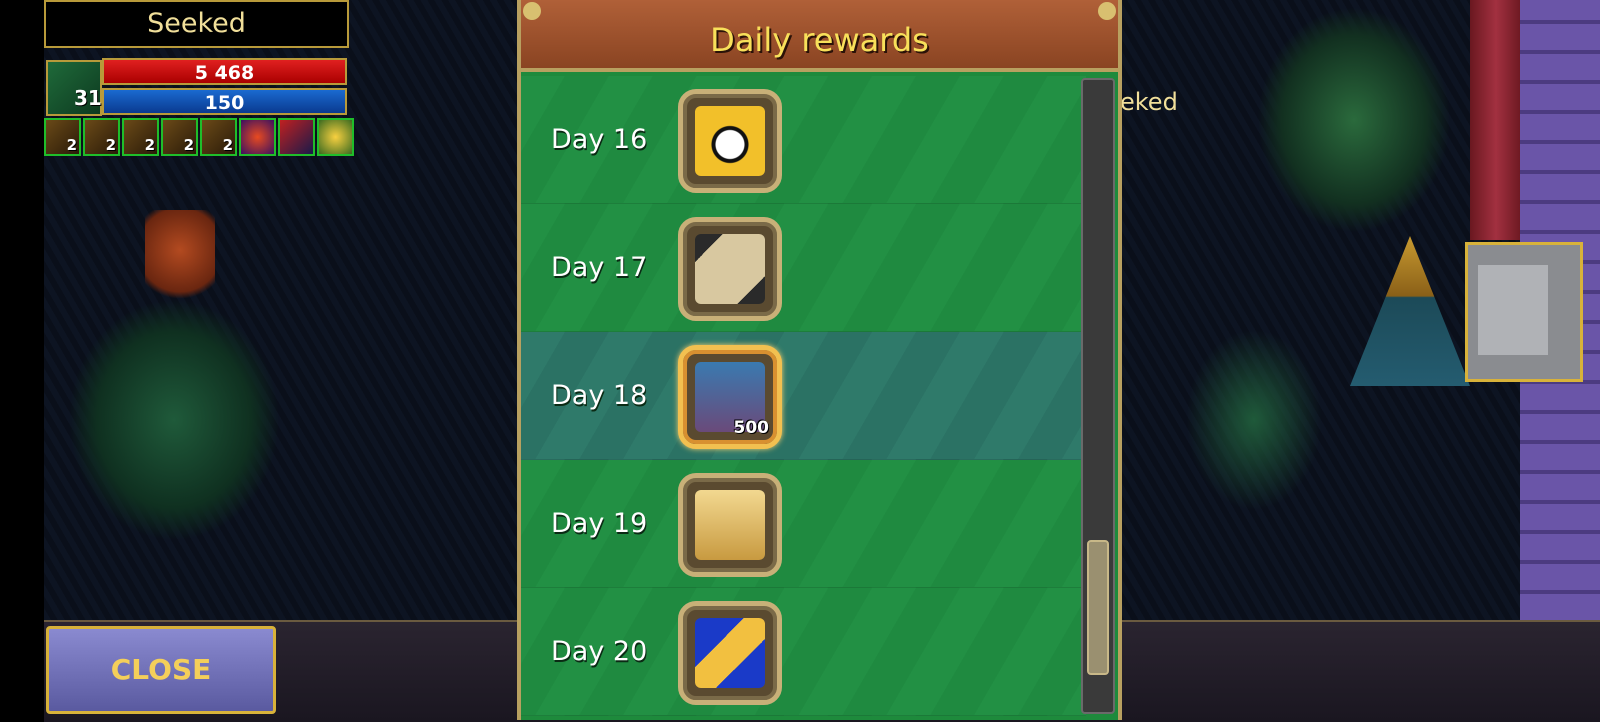 This screenshot has height=722, width=1600. What do you see at coordinates (179, 137) in the screenshot?
I see `star-wand-icon: 2` at bounding box center [179, 137].